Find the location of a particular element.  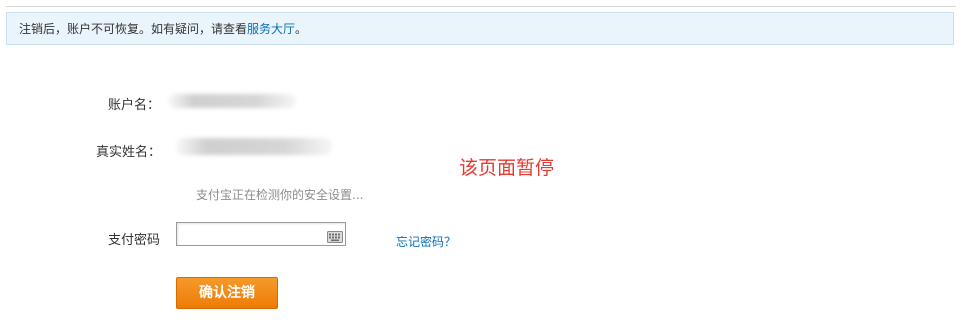

payment-password-label: 支付密码 is located at coordinates (134, 240).